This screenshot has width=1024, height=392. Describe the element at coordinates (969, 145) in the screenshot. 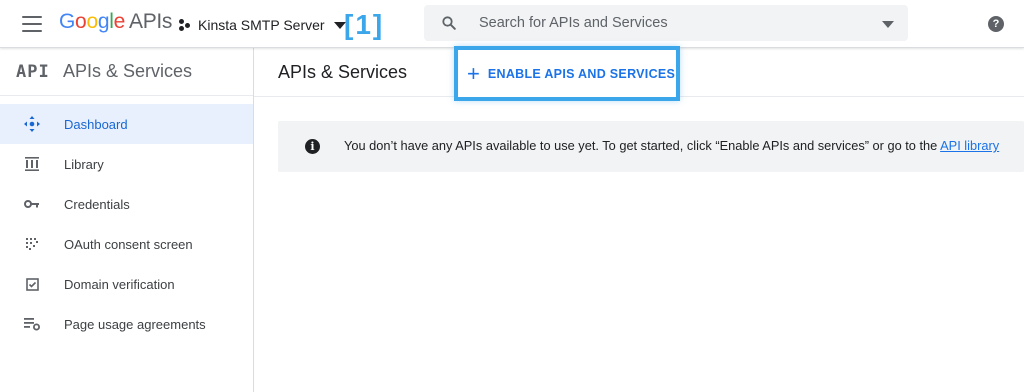

I see `api-library-link: API library` at that location.